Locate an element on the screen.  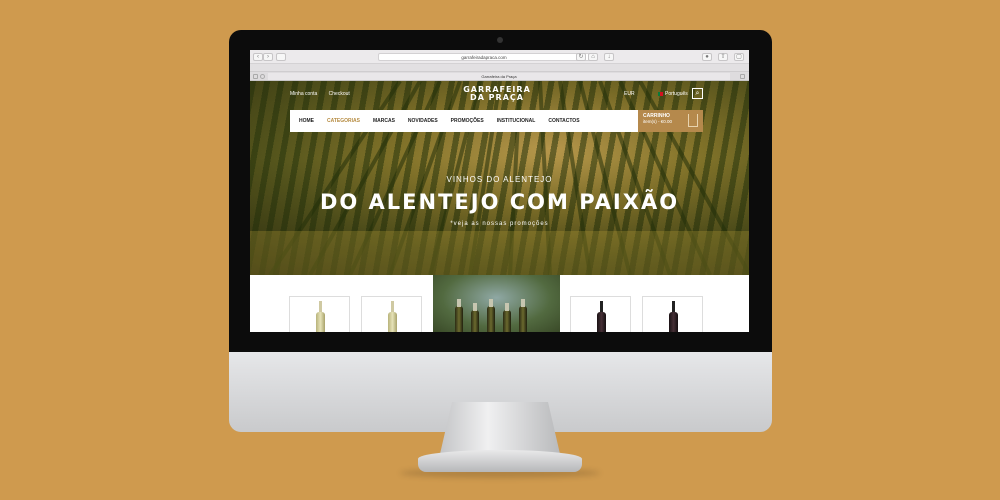
url-bar: garrafeiradapraca.com is located at coordinates (484, 57).